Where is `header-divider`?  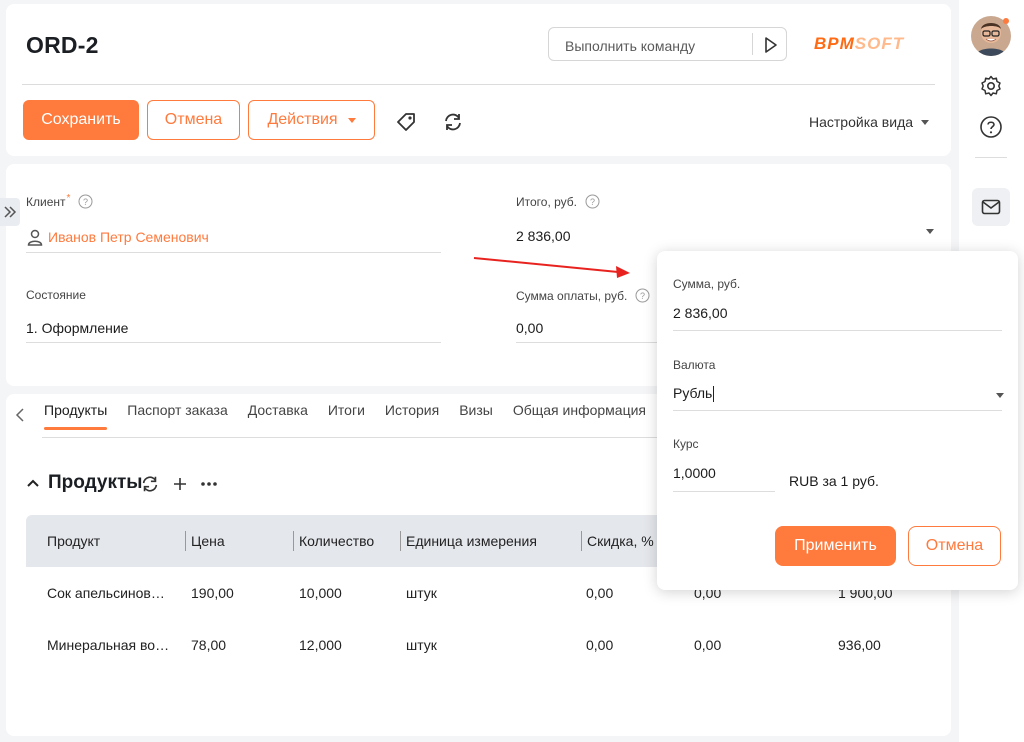 header-divider is located at coordinates (478, 84).